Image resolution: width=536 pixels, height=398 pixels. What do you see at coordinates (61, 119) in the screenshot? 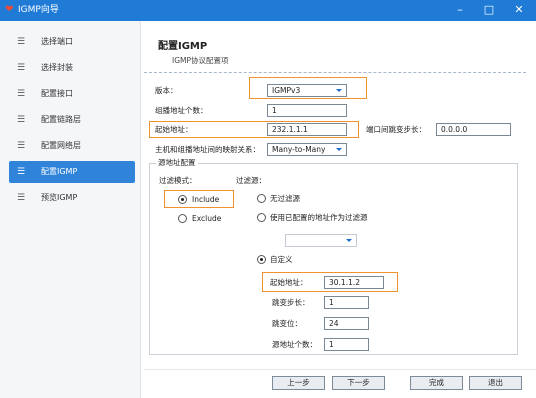
I see `sidebar-item-label: 配置链路层` at bounding box center [61, 119].